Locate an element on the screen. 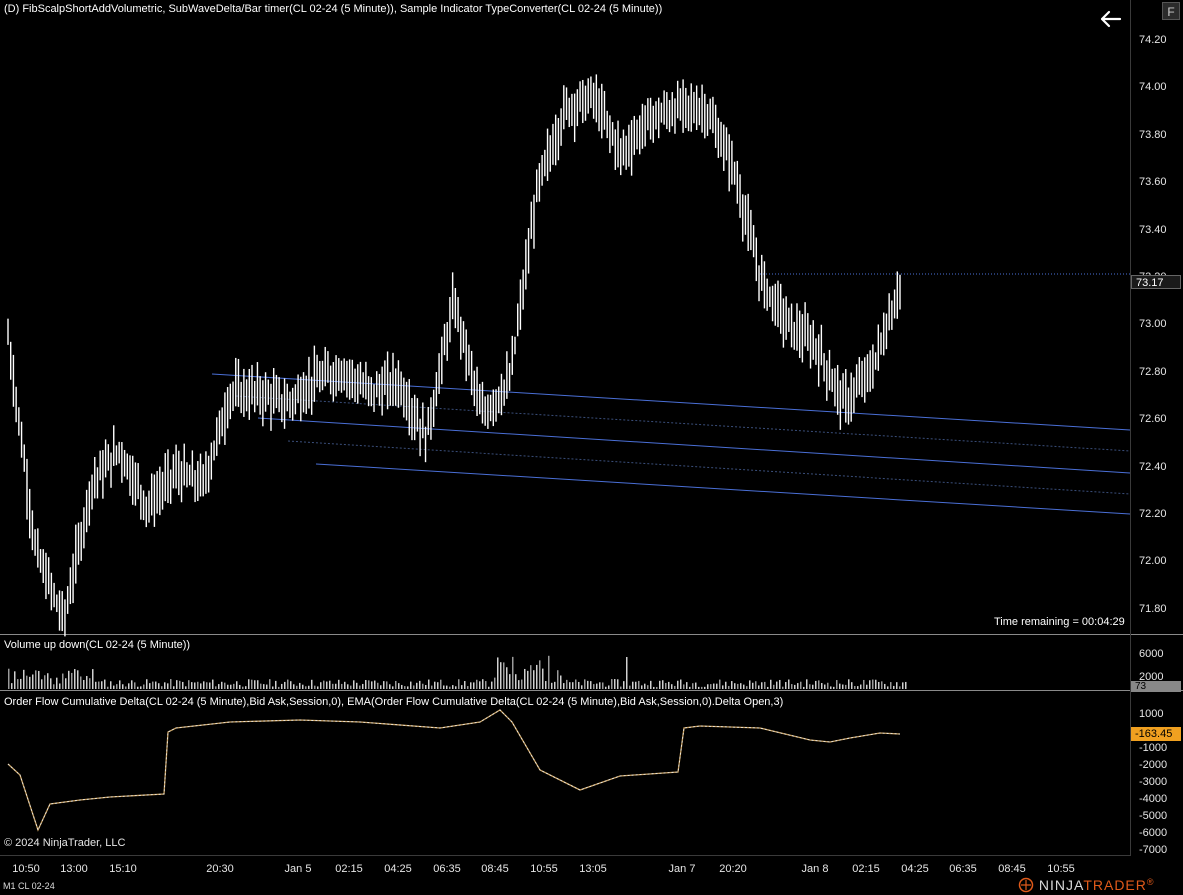 This screenshot has height=895, width=1183. price-tick-label: 72.20 is located at coordinates (1153, 514).